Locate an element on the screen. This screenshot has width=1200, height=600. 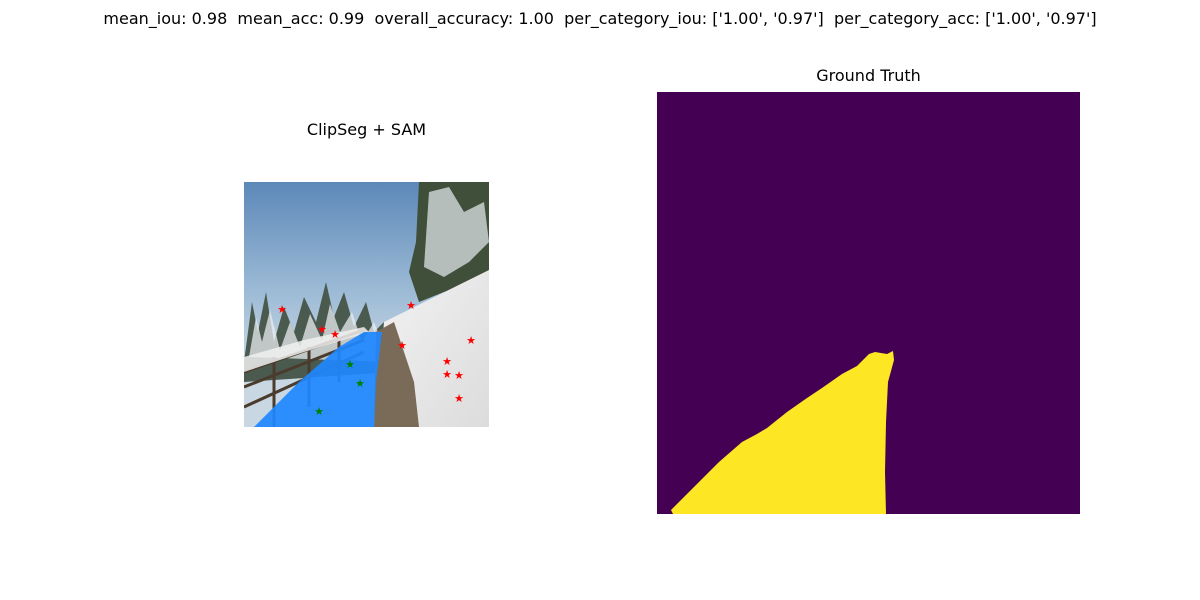
right-panel-title: Ground Truth is located at coordinates (868, 75).